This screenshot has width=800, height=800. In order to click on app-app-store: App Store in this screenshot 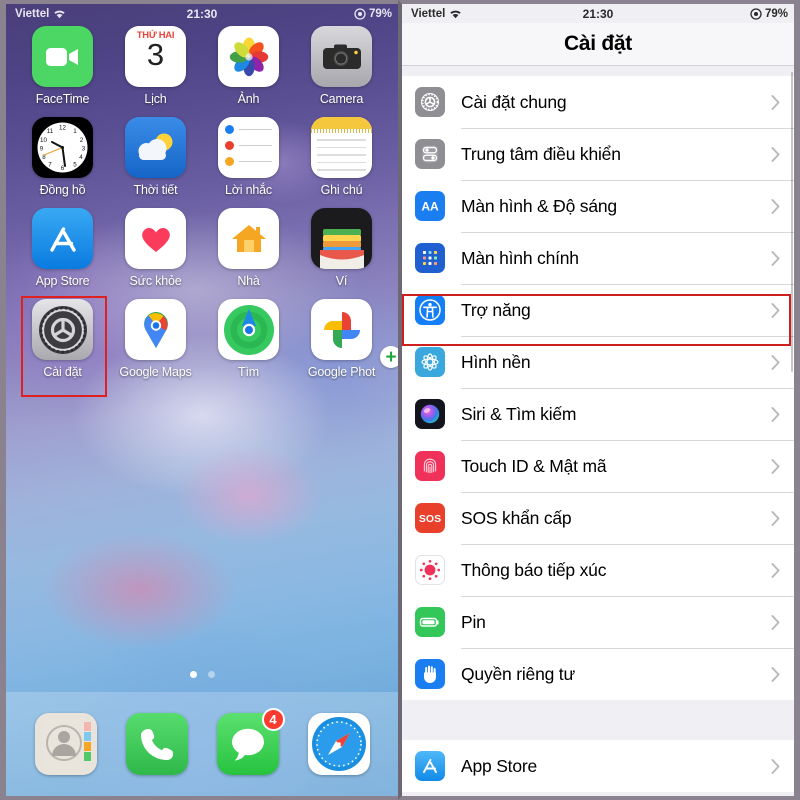, I will do `click(62, 248)`.